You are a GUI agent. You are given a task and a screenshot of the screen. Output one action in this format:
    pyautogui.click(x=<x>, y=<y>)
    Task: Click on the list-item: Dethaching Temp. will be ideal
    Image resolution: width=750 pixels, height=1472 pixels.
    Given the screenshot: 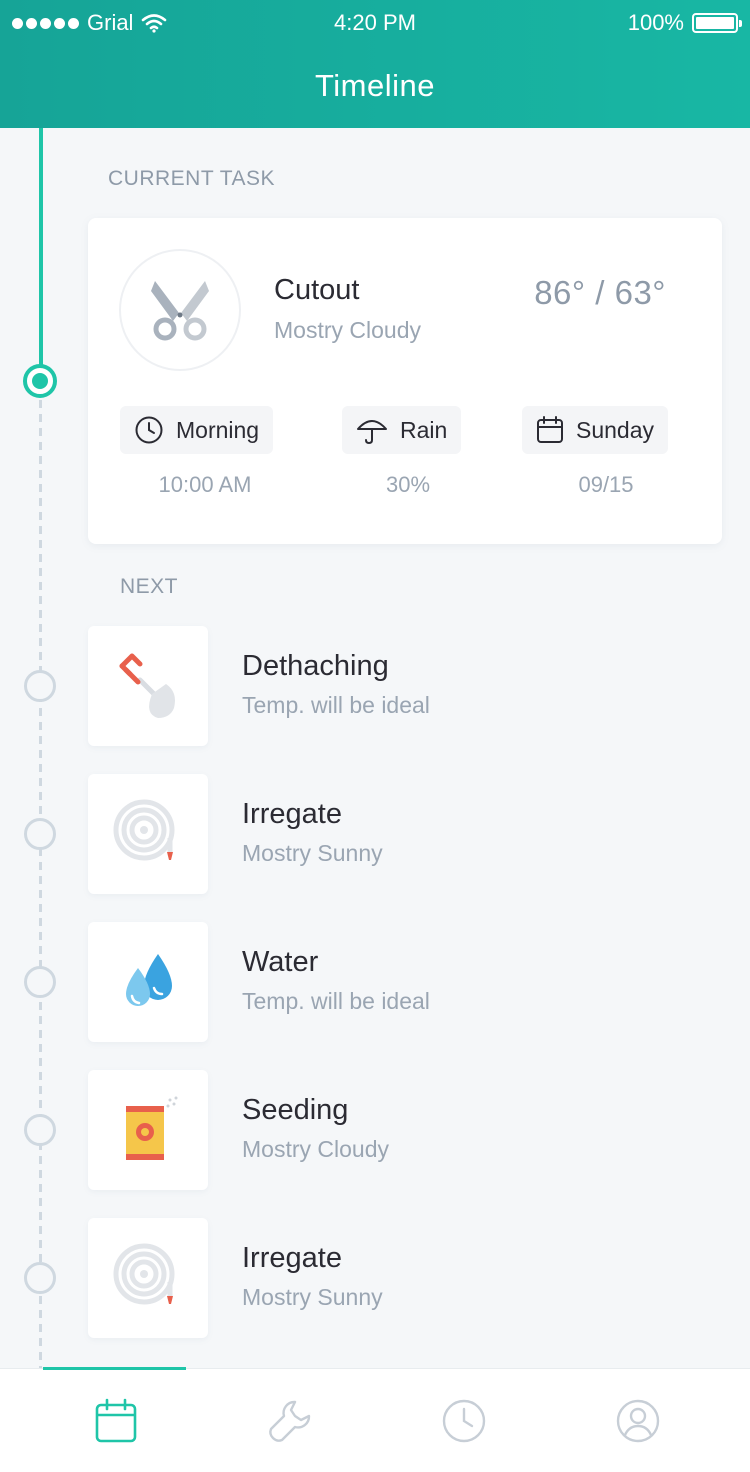 What is the action you would take?
    pyautogui.click(x=408, y=686)
    